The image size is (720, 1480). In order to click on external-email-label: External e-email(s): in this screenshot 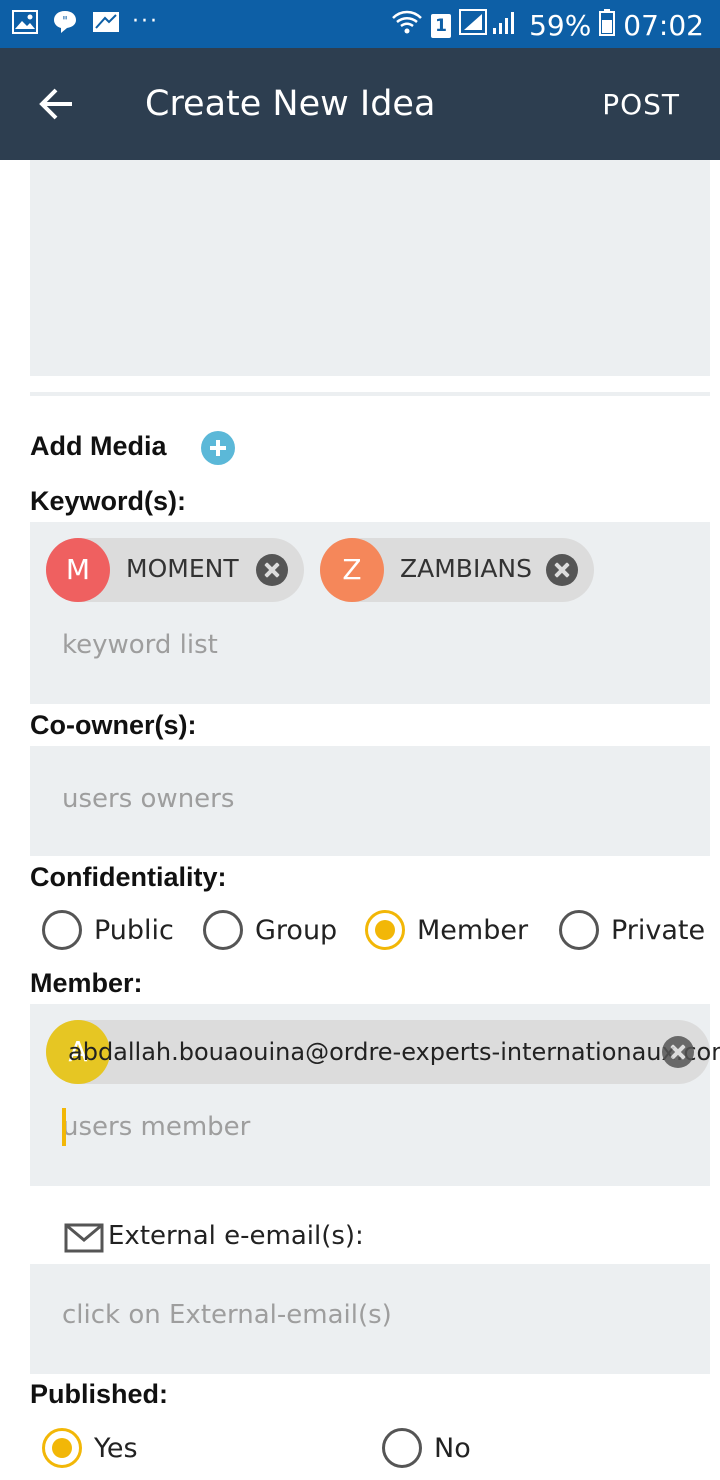, I will do `click(236, 1236)`.